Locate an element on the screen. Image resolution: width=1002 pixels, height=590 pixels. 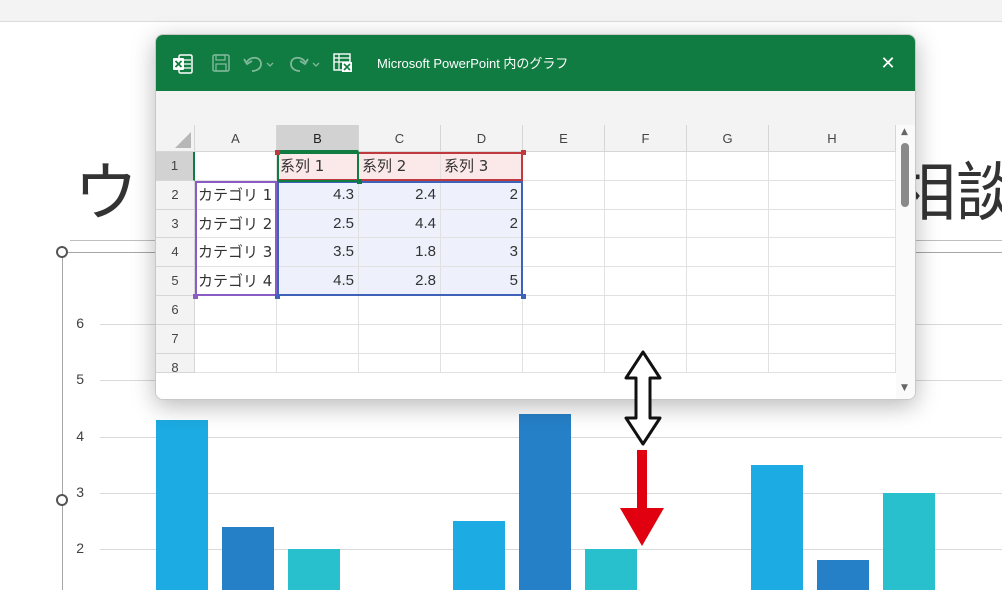
resize-cursor-icon is located at coordinates (643, 398).